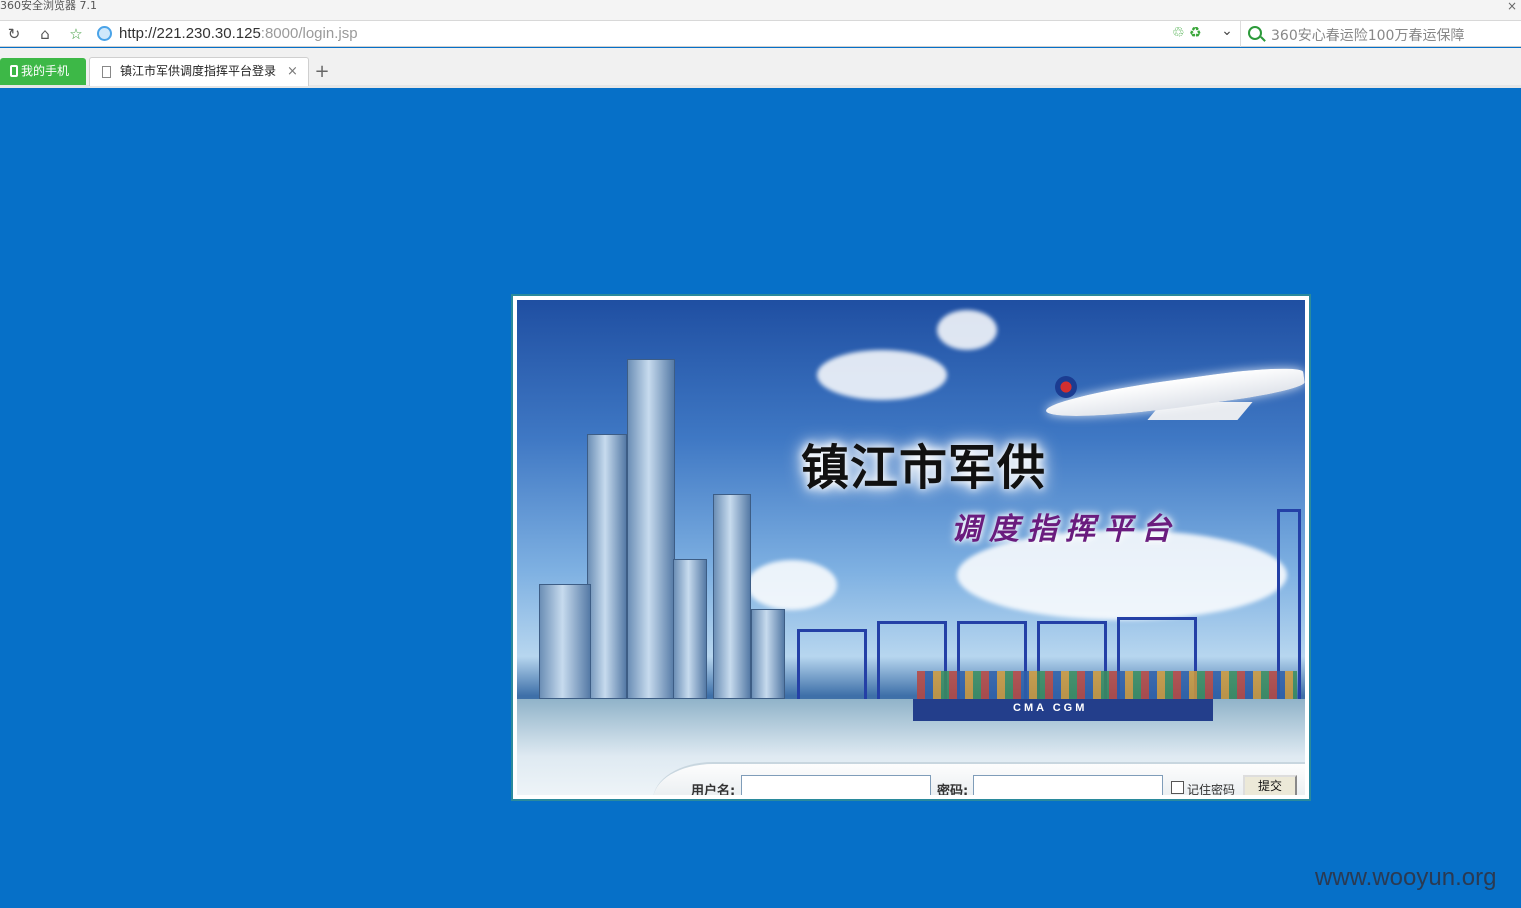 The width and height of the screenshot is (1521, 908). Describe the element at coordinates (1170, 399) in the screenshot. I see `airplane` at that location.